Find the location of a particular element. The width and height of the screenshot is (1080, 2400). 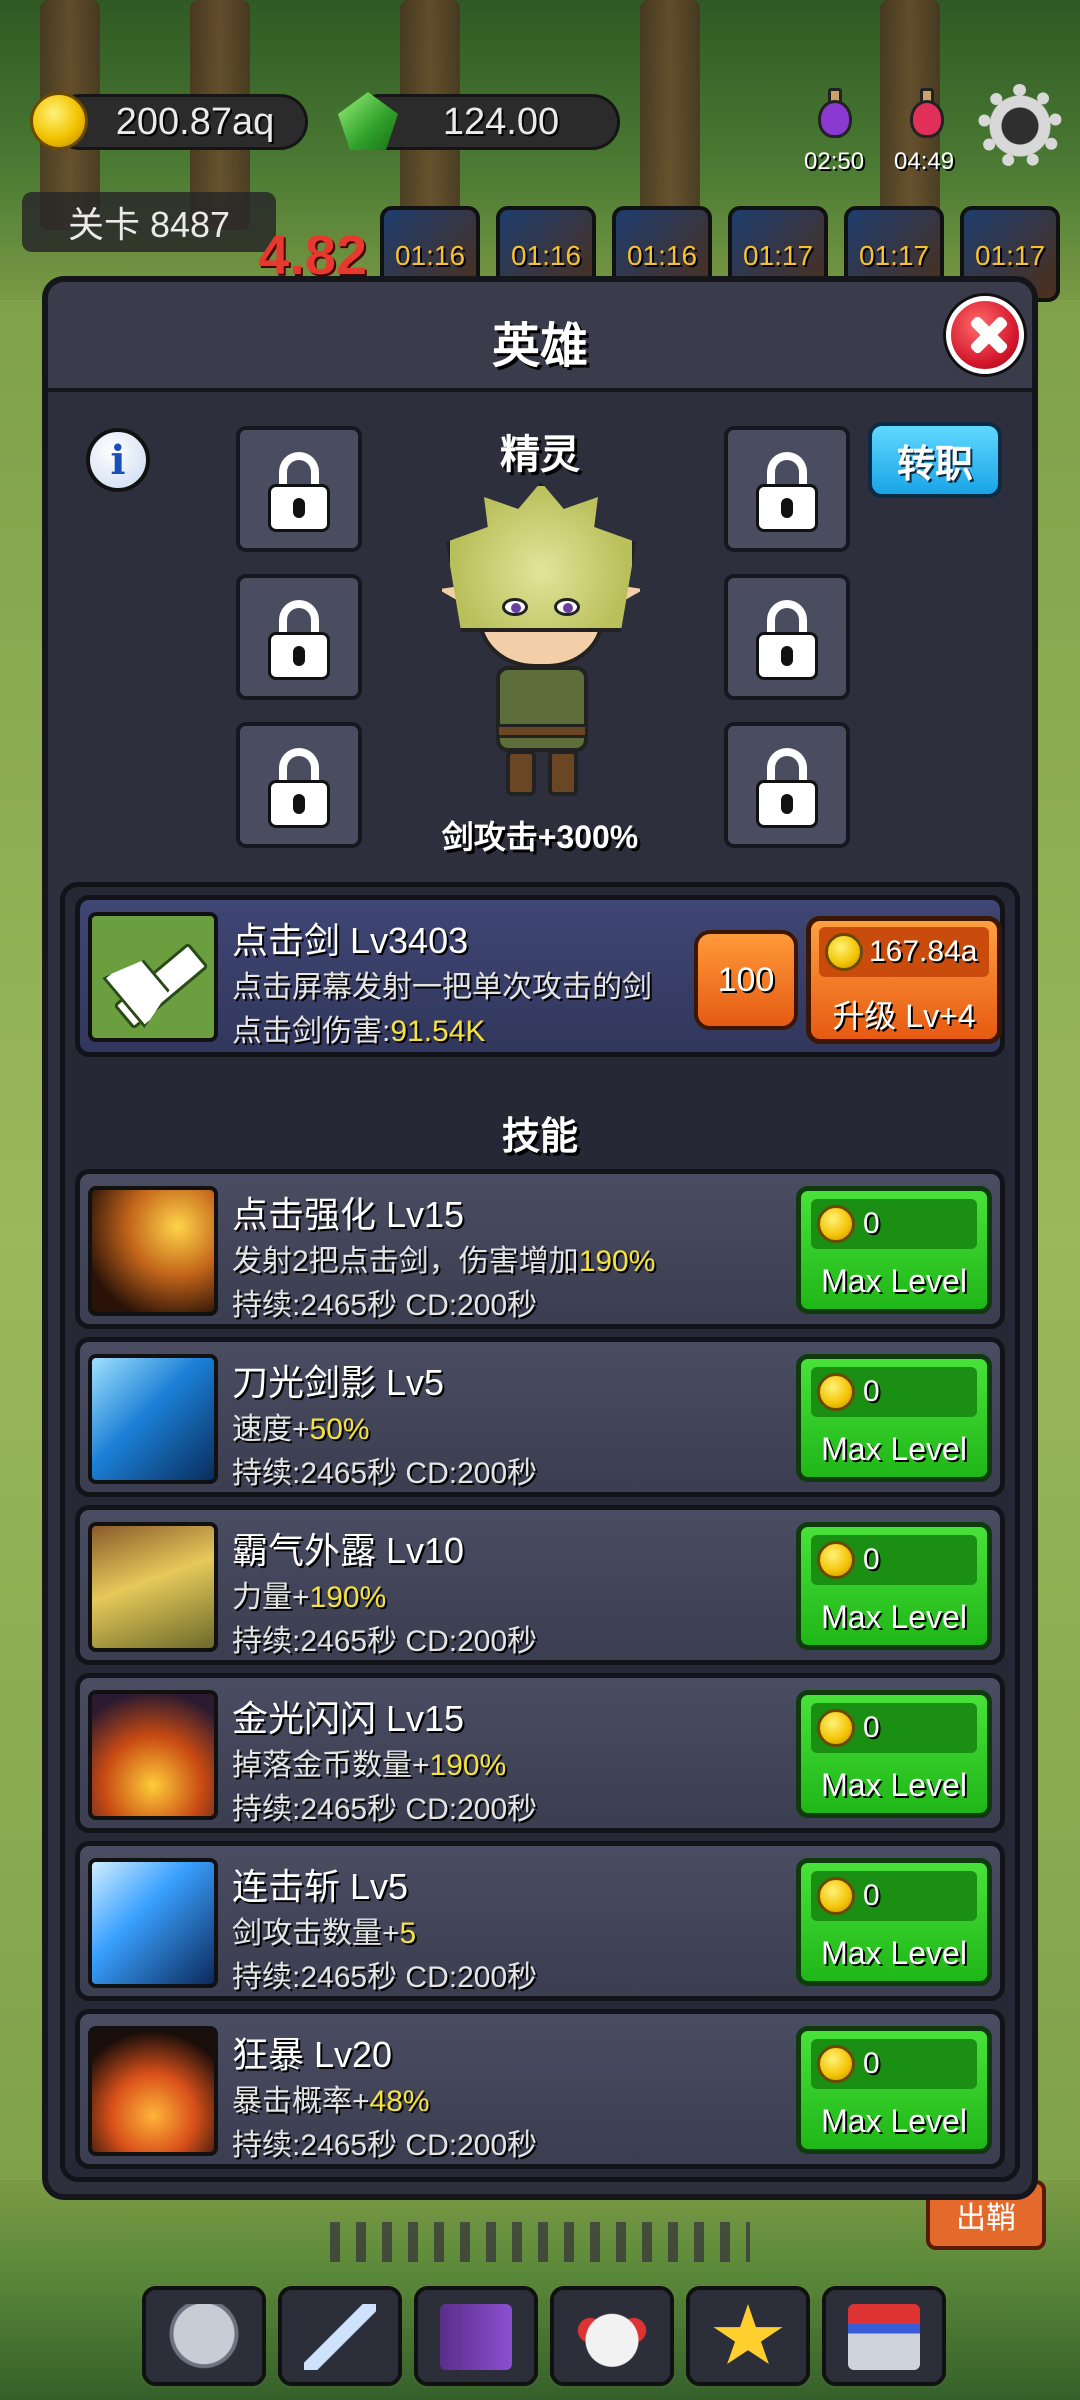

gold-amount: 200.87aq is located at coordinates (195, 121).